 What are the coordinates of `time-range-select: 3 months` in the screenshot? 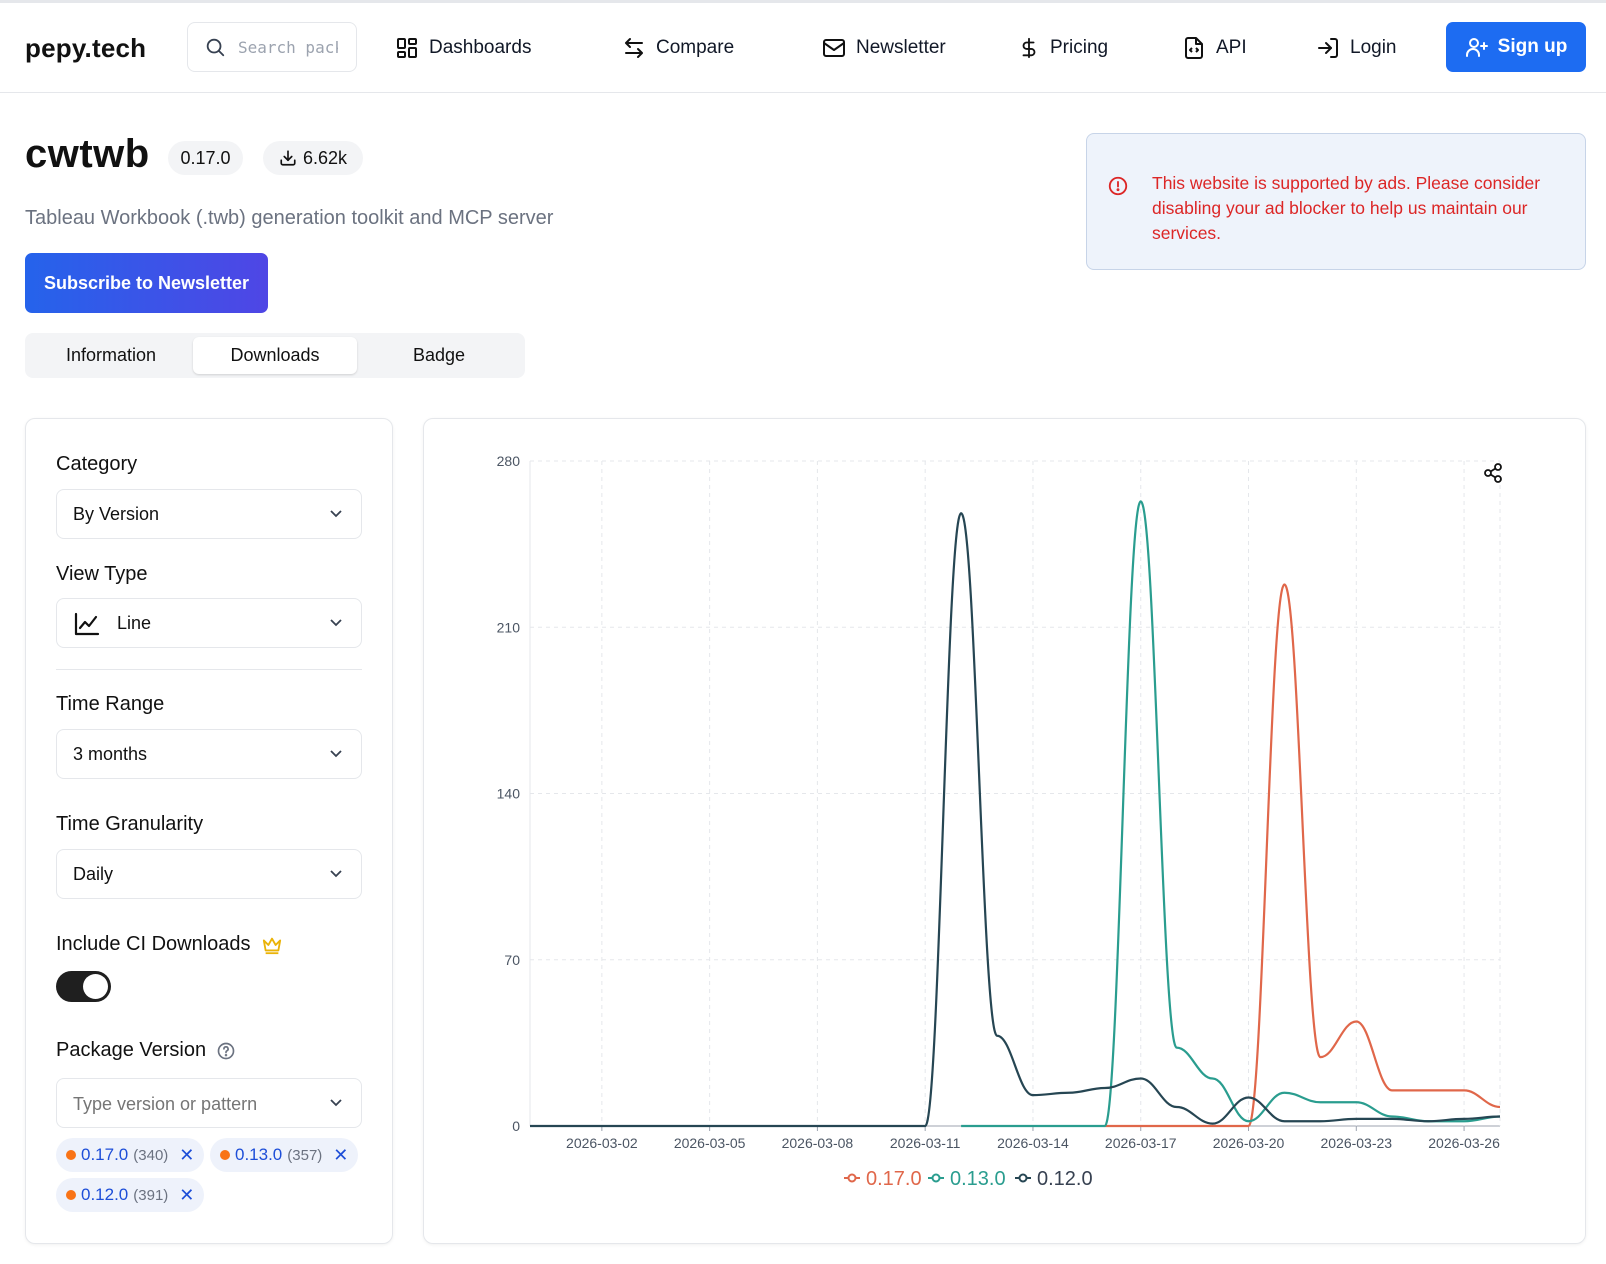 It's located at (209, 754).